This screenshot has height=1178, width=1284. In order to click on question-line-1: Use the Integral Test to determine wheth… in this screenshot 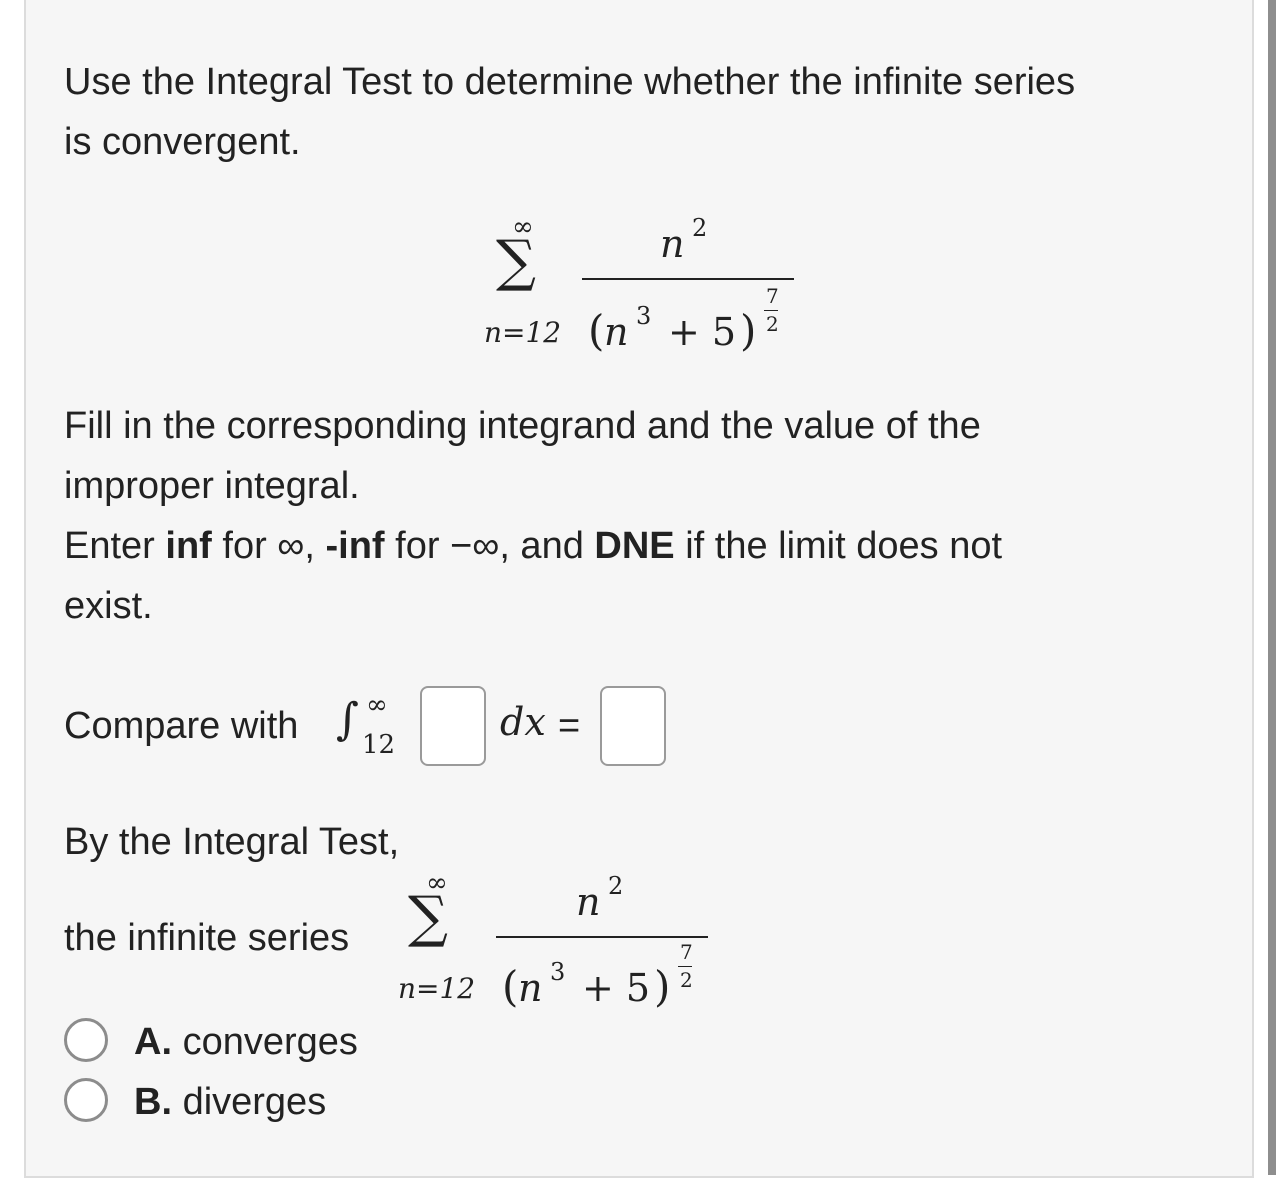, I will do `click(570, 82)`.